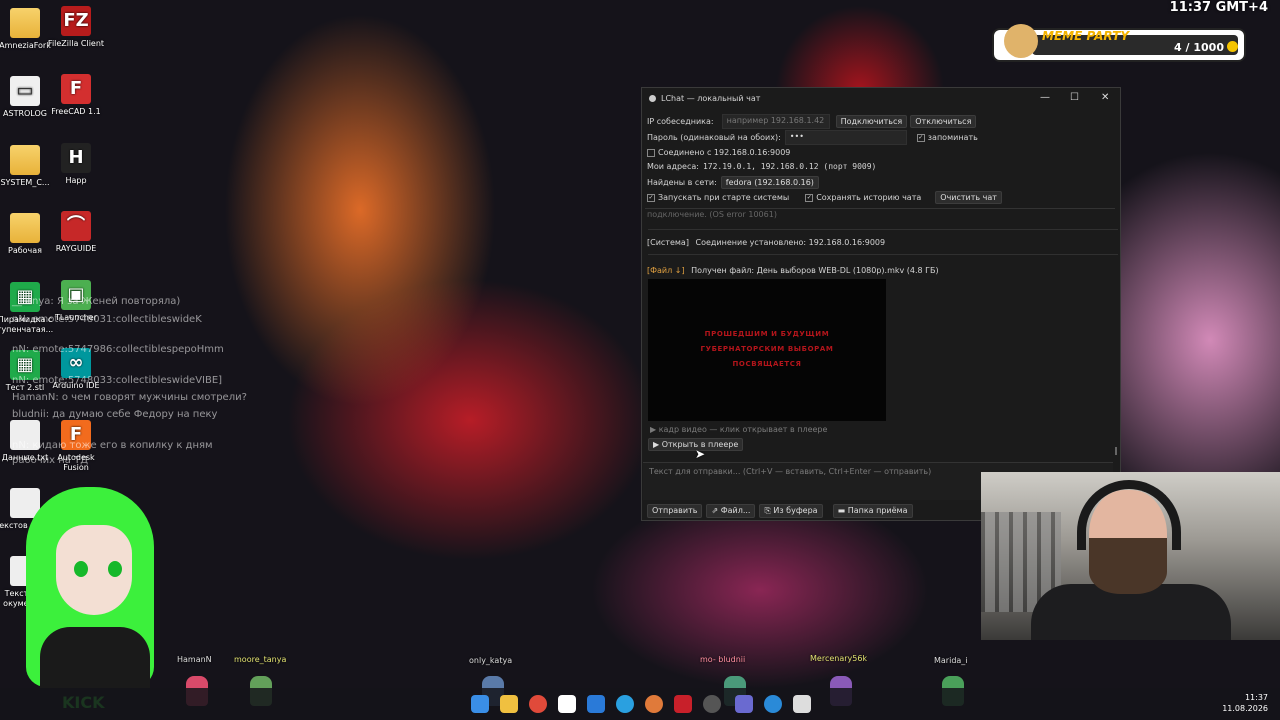 The image size is (1280, 720). Describe the element at coordinates (1021, 41) in the screenshot. I see `doge-icon` at that location.